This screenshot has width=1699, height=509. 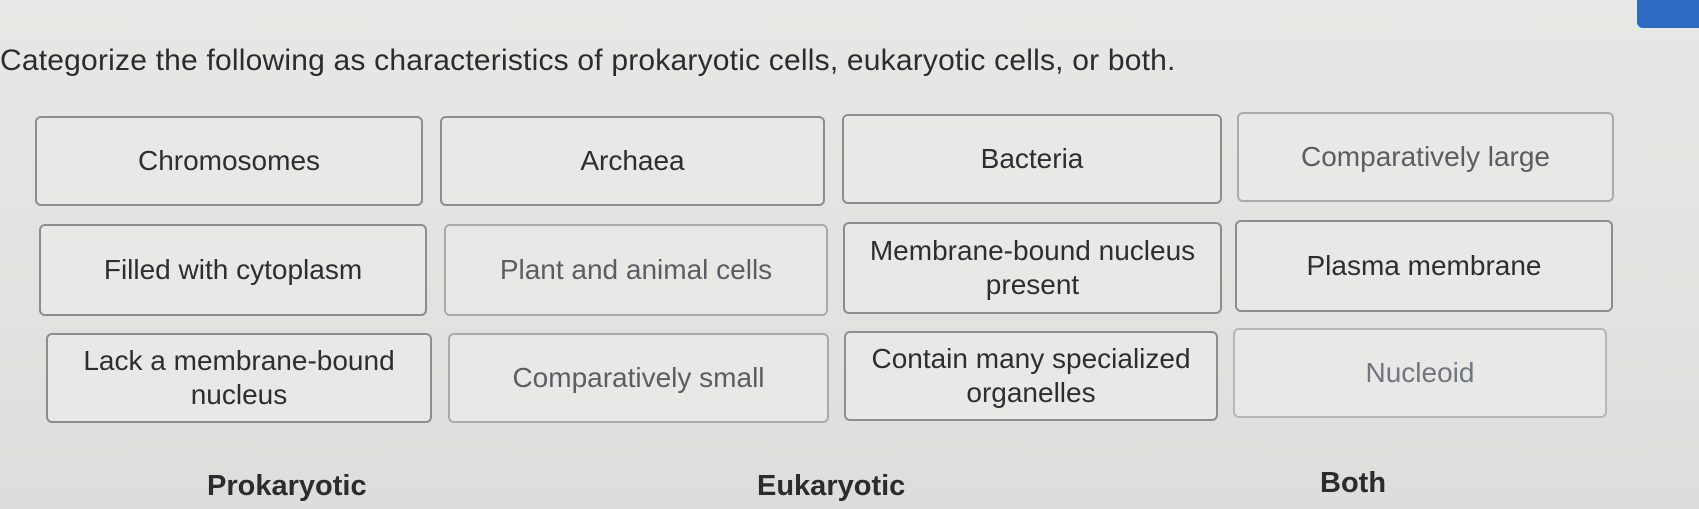 I want to click on answer-card-nucleoid: Nucleoid, so click(x=1420, y=373).